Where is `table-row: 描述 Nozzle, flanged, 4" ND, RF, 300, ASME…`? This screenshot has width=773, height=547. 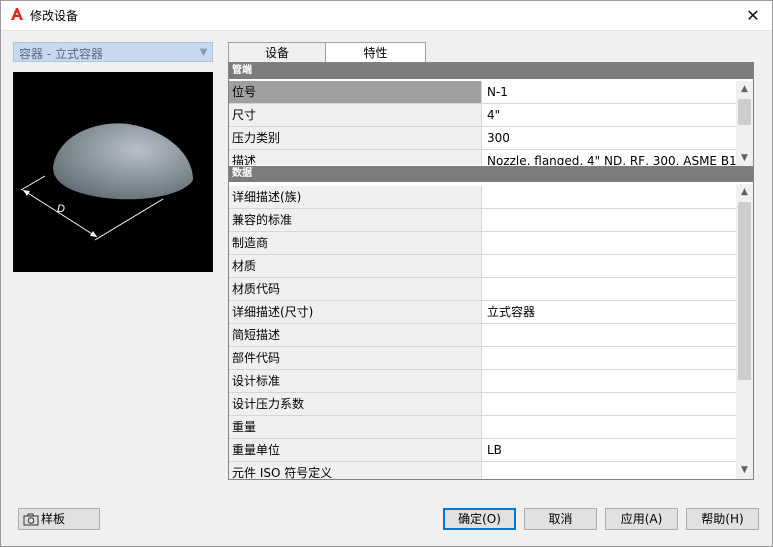 table-row: 描述 Nozzle, flanged, 4" ND, RF, 300, ASME… is located at coordinates (482, 157).